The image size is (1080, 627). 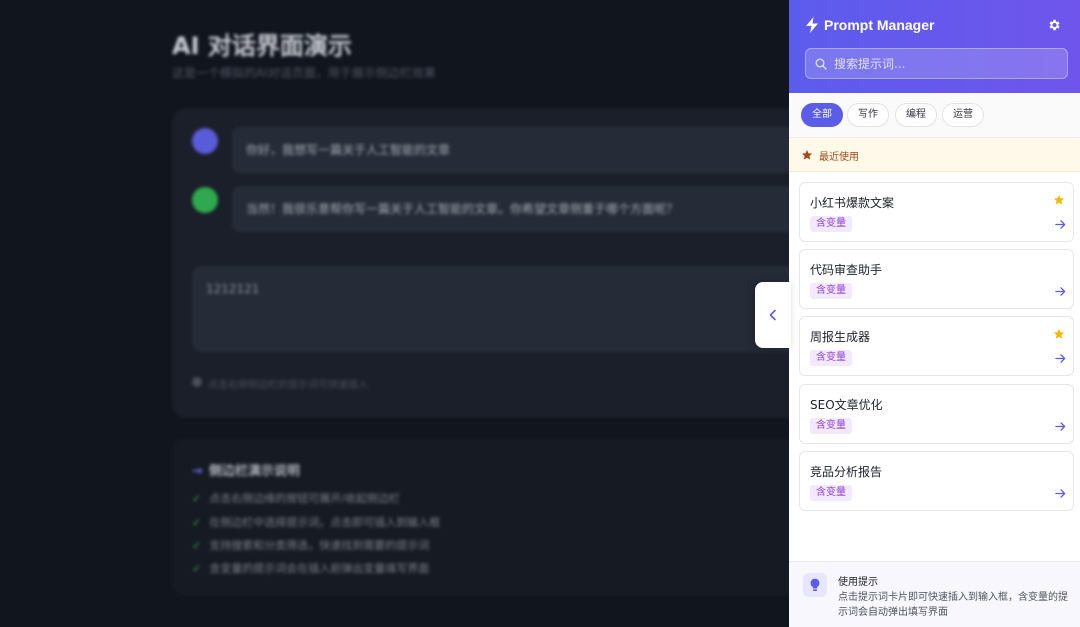 I want to click on lightbulb-icon, so click(x=815, y=585).